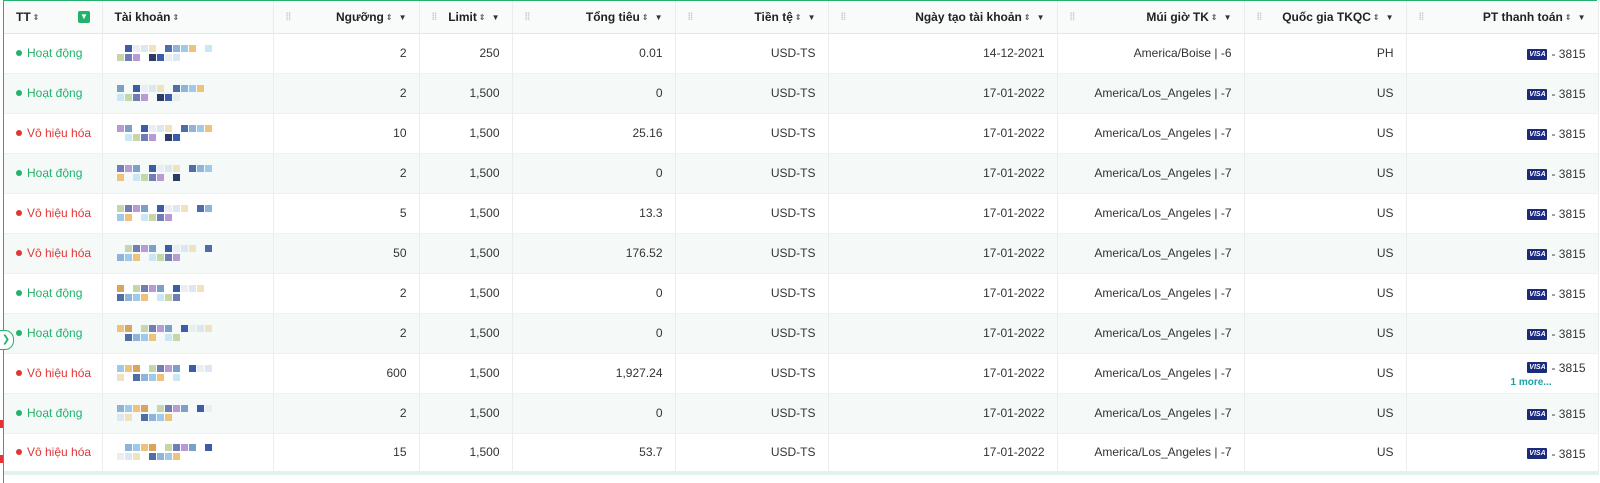  I want to click on status-cell: Vô hiệu hóa, so click(53, 213).